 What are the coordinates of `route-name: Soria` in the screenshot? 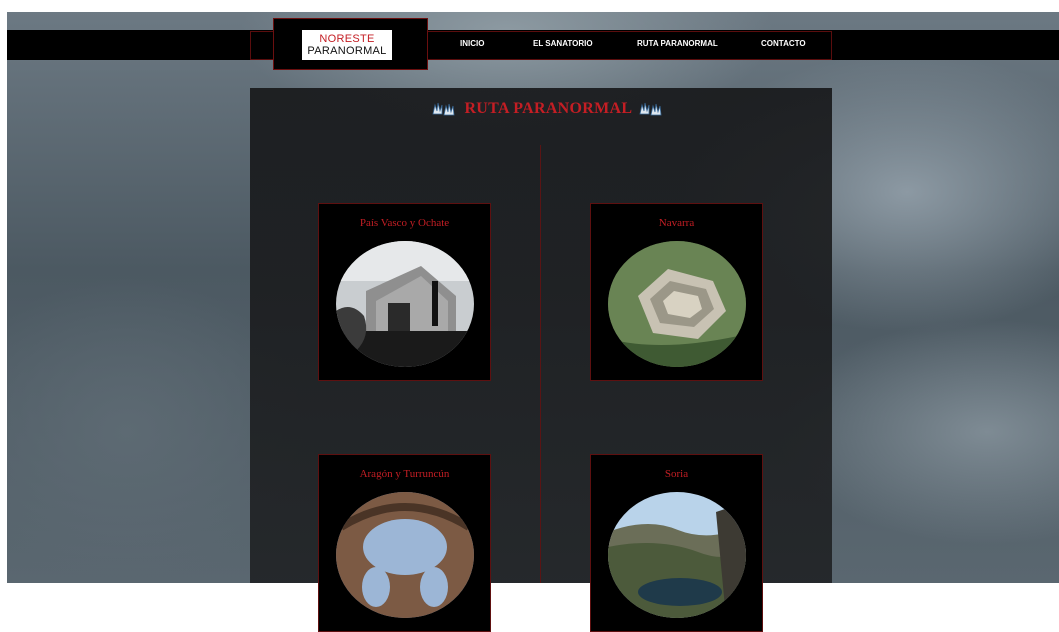 It's located at (676, 474).